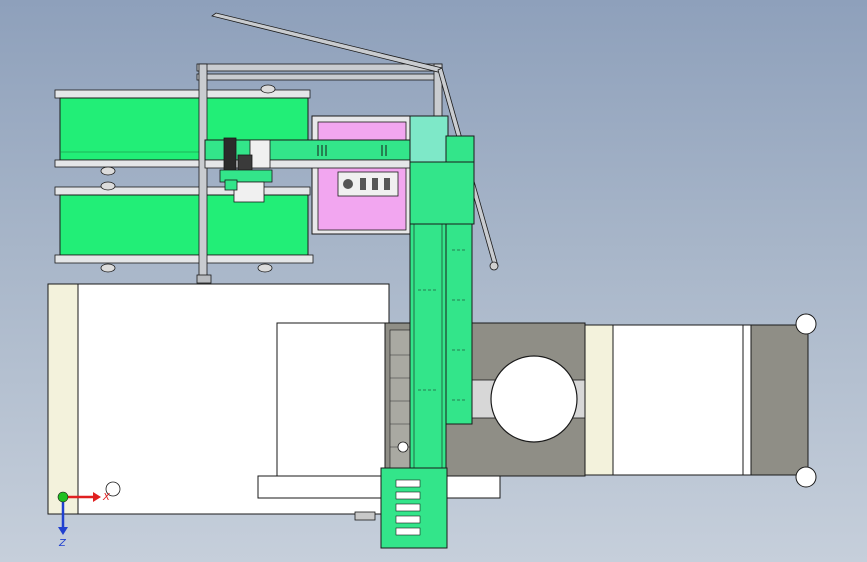  I want to click on control-box, so click(414, 508).